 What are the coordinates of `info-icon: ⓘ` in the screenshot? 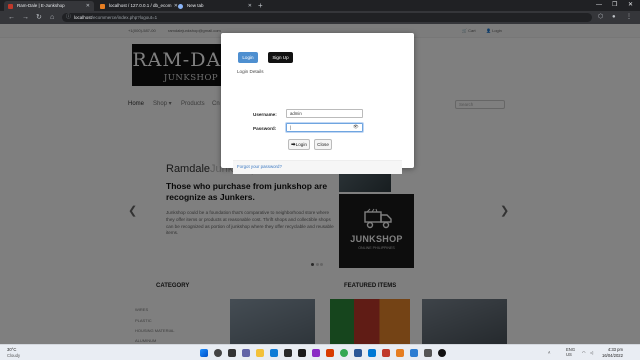 It's located at (68, 17).